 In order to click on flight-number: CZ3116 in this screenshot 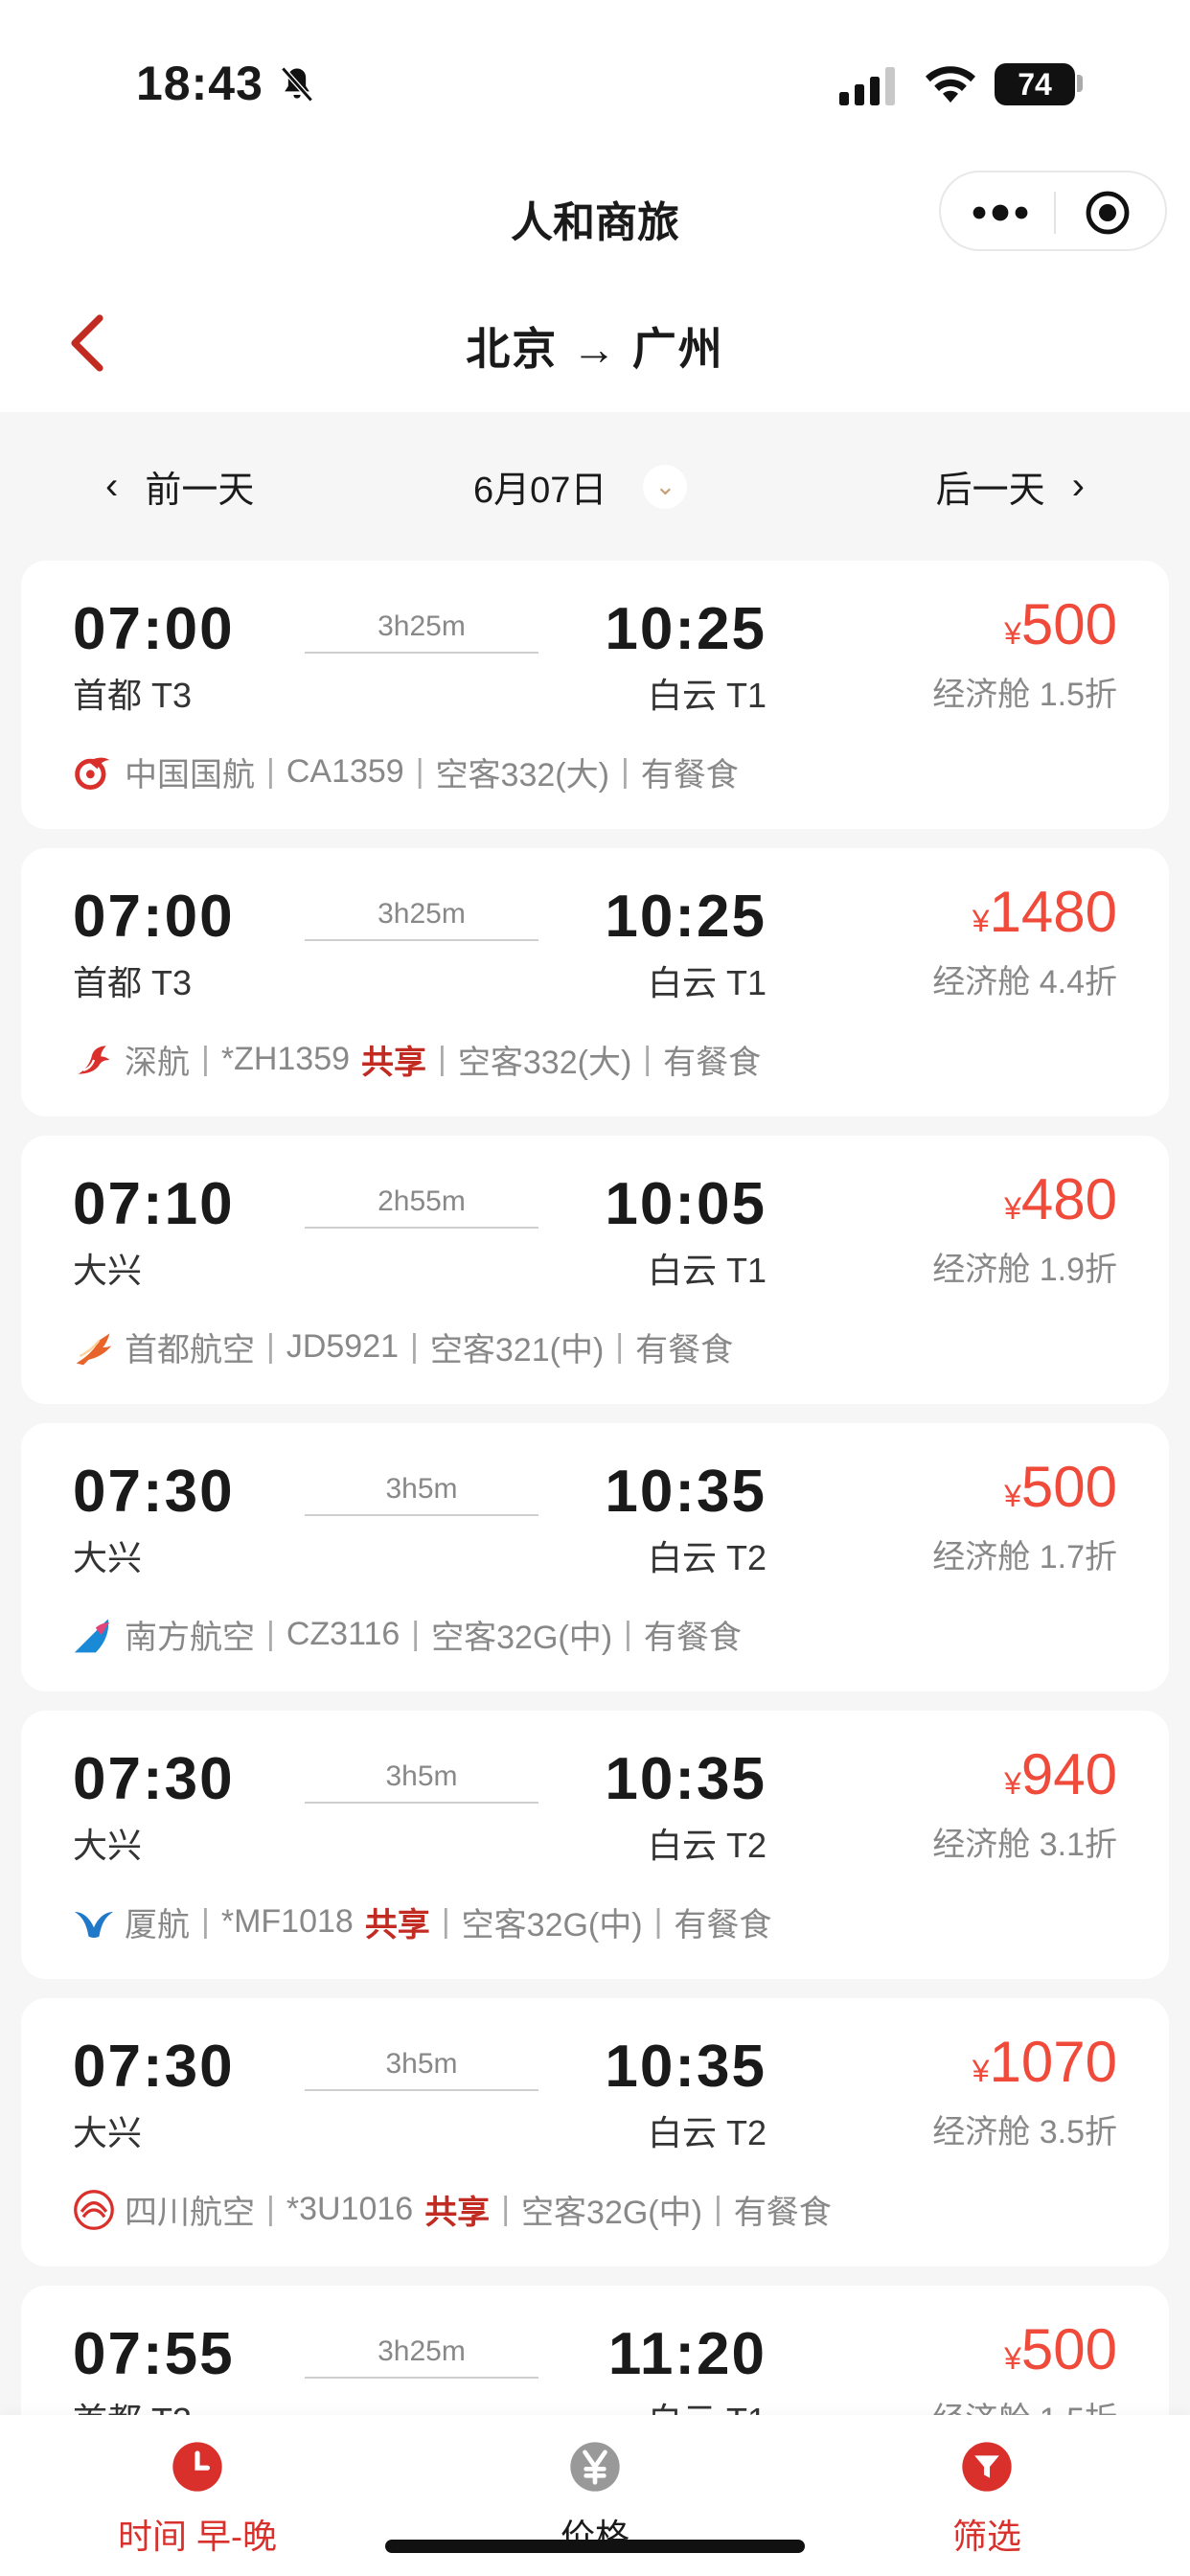, I will do `click(343, 1634)`.